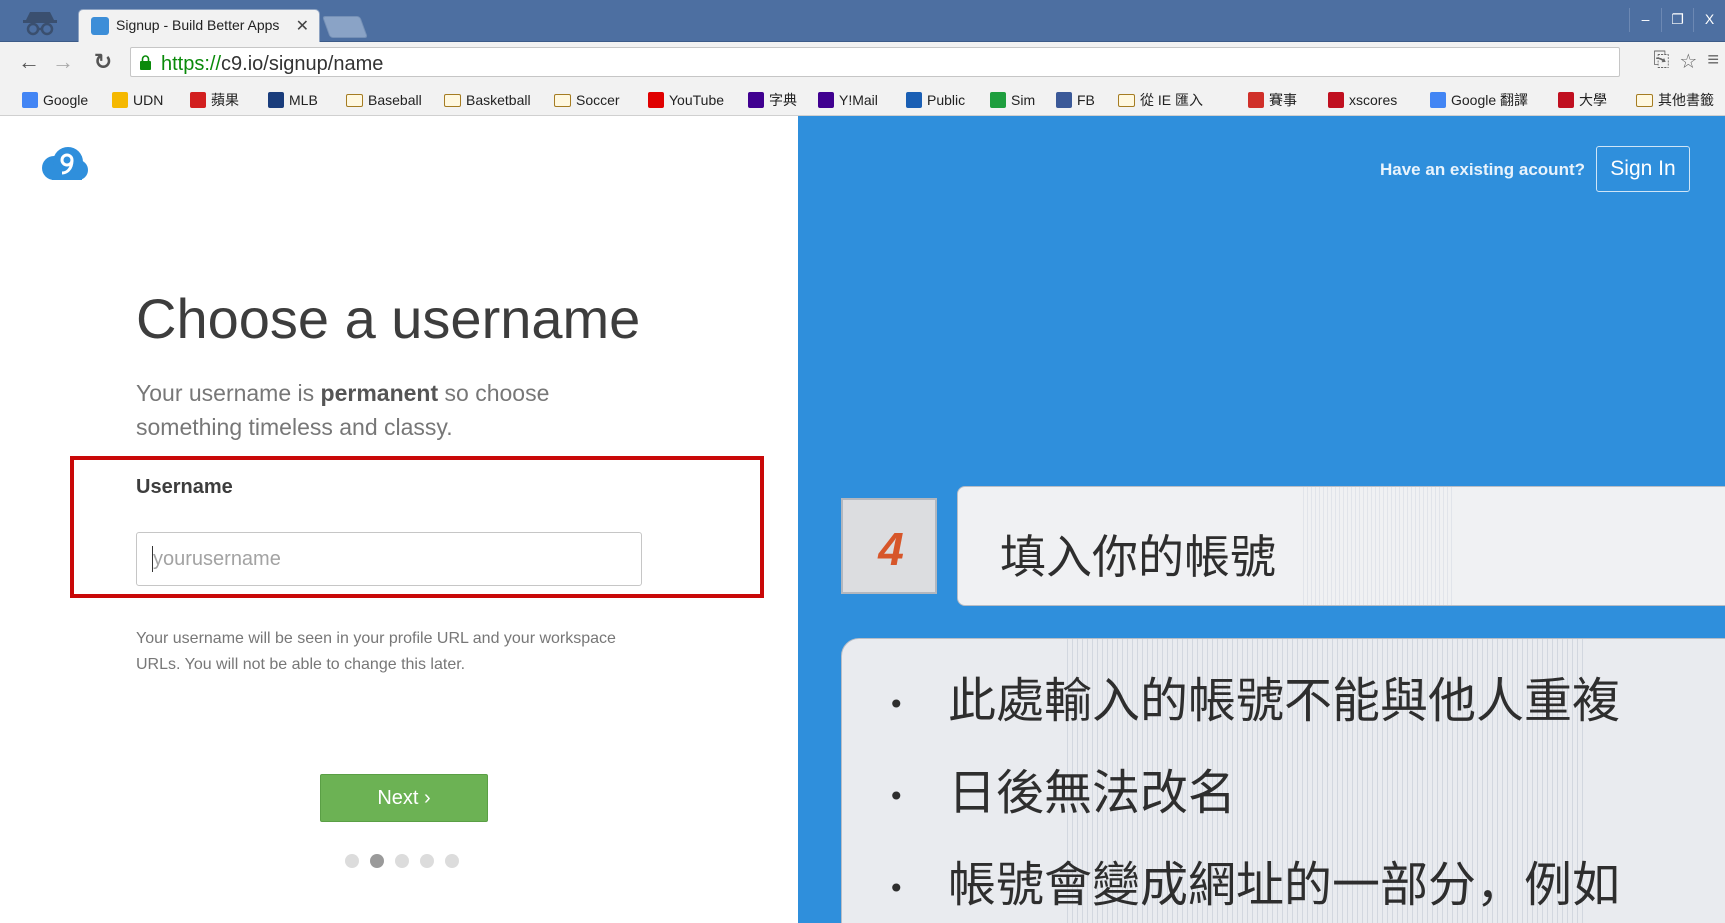 Image resolution: width=1725 pixels, height=923 pixels. Describe the element at coordinates (1593, 100) in the screenshot. I see `bookmark-label: 大學` at that location.